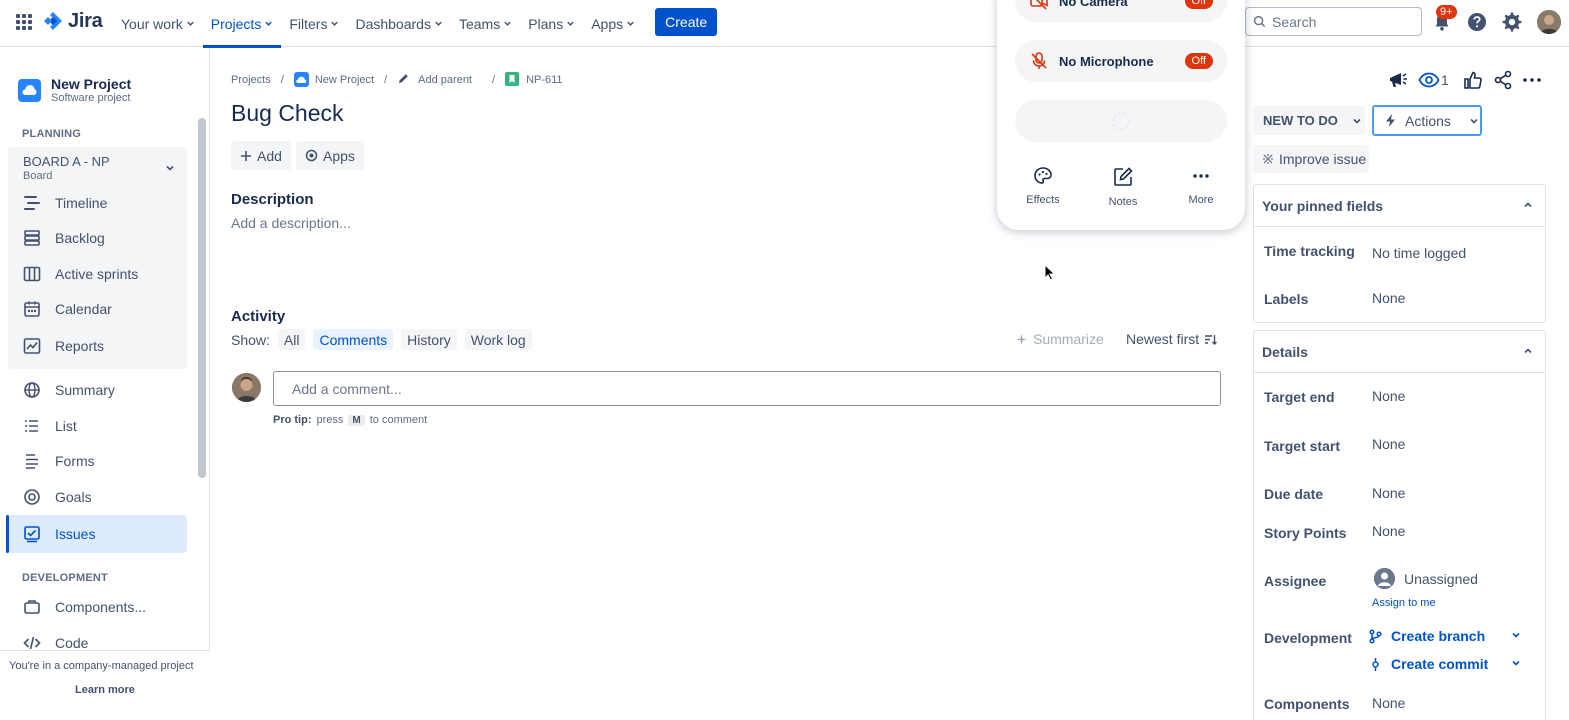 This screenshot has width=1569, height=720. I want to click on nav-dashboards: Dashboards, so click(399, 23).